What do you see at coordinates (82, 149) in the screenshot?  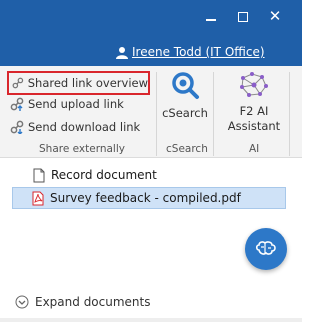 I see `share-externally-group-label: Share externally` at bounding box center [82, 149].